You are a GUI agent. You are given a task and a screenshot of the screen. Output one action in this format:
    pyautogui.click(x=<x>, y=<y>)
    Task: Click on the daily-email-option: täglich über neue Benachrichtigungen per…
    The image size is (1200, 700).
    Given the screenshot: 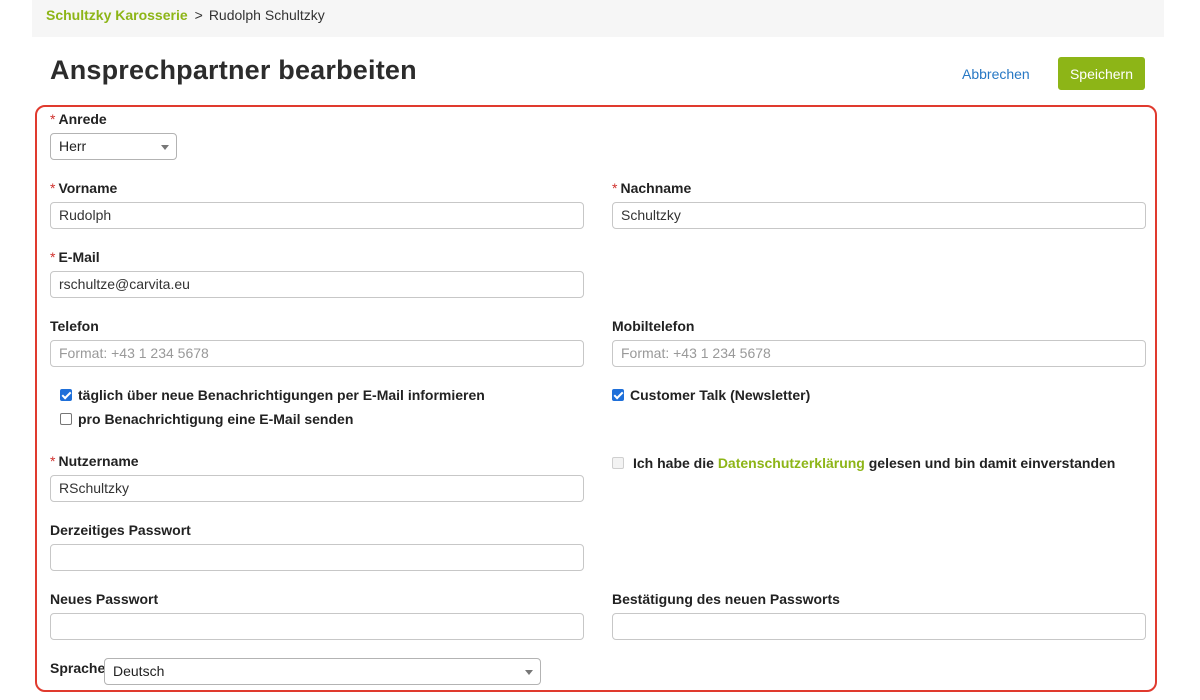 What is the action you would take?
    pyautogui.click(x=272, y=395)
    